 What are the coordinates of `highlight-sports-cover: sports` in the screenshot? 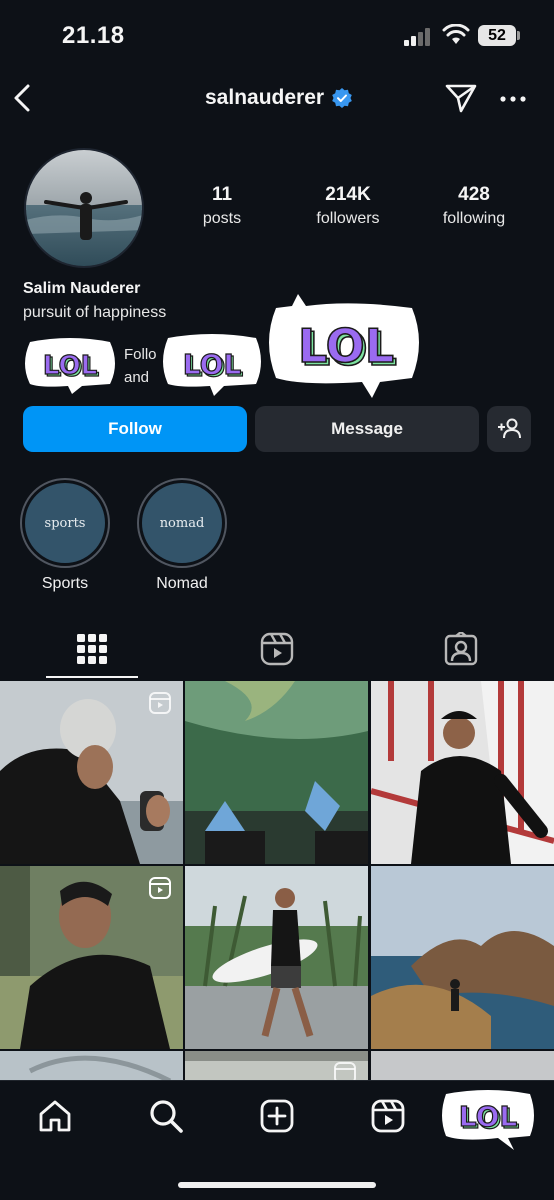 It's located at (65, 523).